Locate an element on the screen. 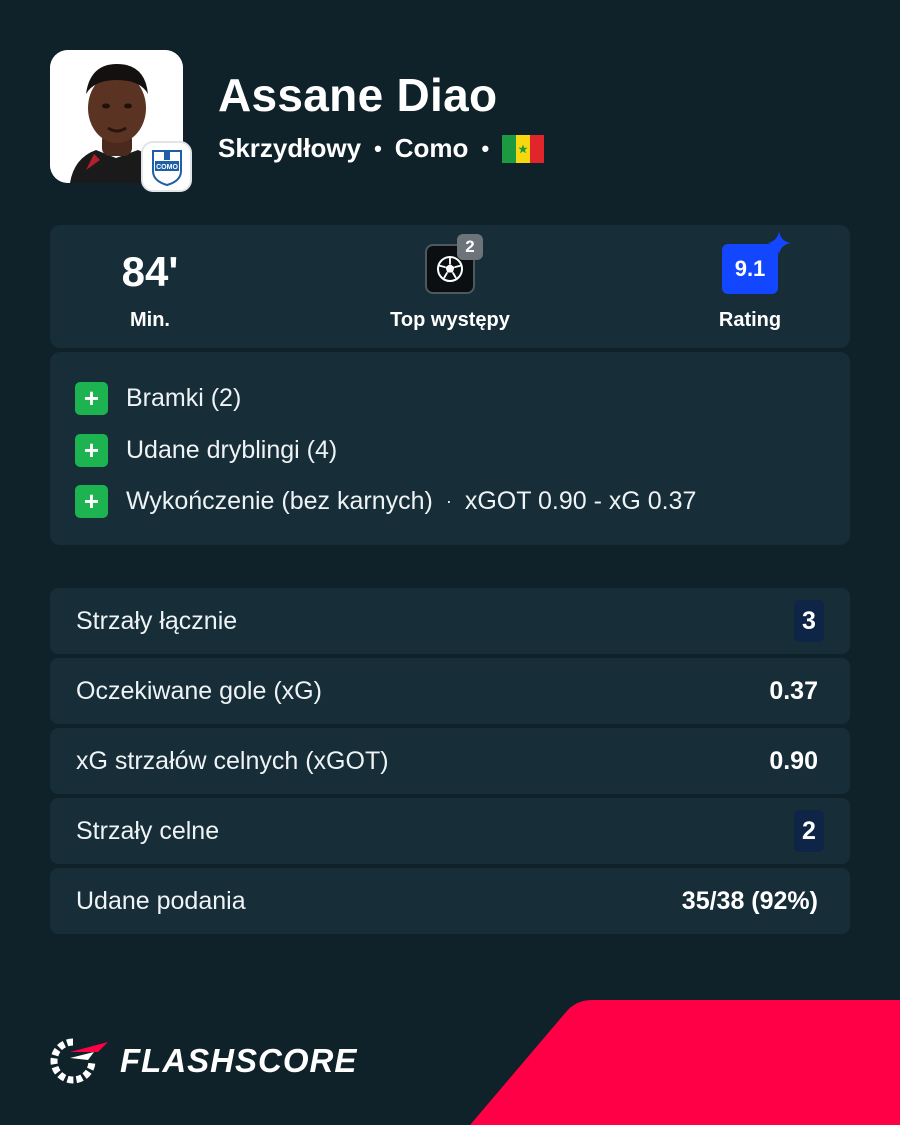 The image size is (900, 1125). stat-value: 0.37 is located at coordinates (793, 690).